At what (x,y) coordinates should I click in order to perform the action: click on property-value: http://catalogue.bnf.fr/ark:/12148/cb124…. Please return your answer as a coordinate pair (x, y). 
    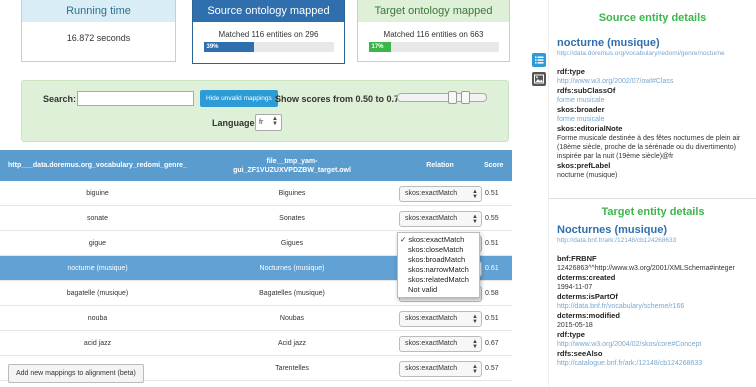
    Looking at the image, I should click on (652, 363).